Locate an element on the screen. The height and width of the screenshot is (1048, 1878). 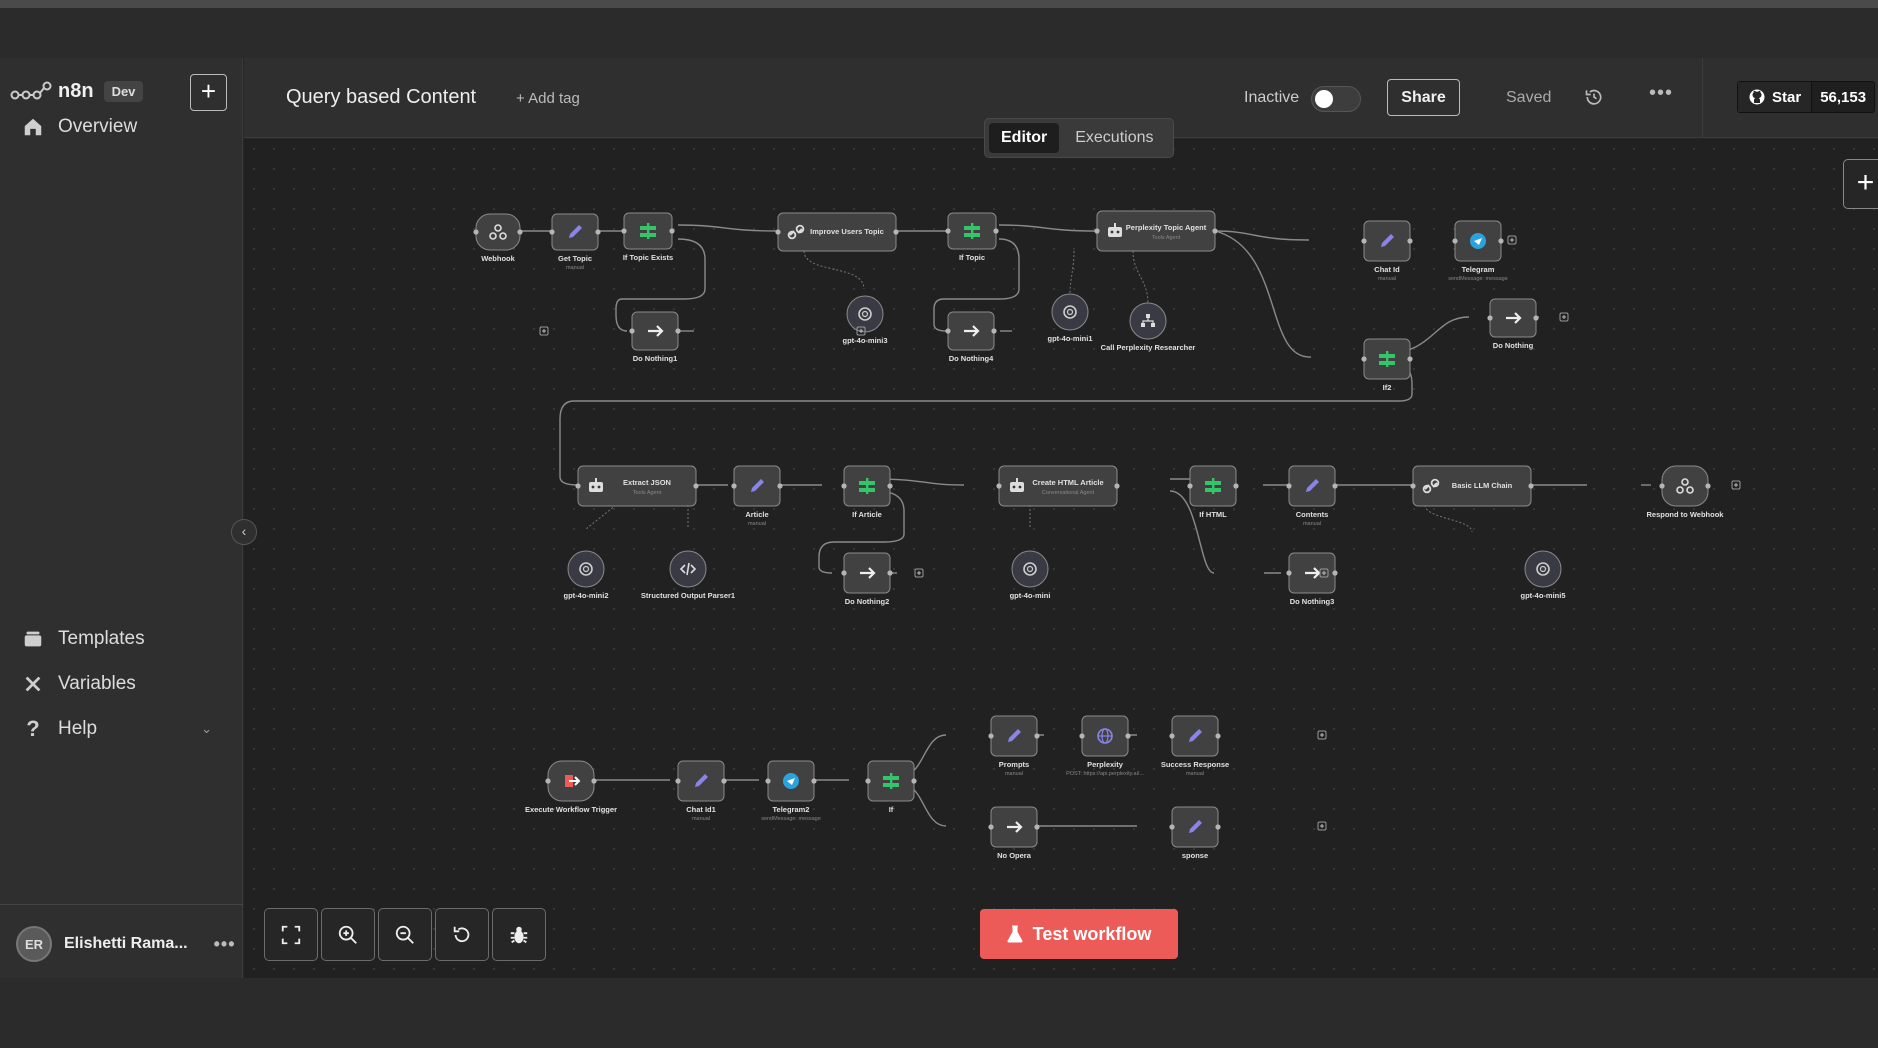
user-menu: ER Elishetti Rama... ••• is located at coordinates (126, 944).